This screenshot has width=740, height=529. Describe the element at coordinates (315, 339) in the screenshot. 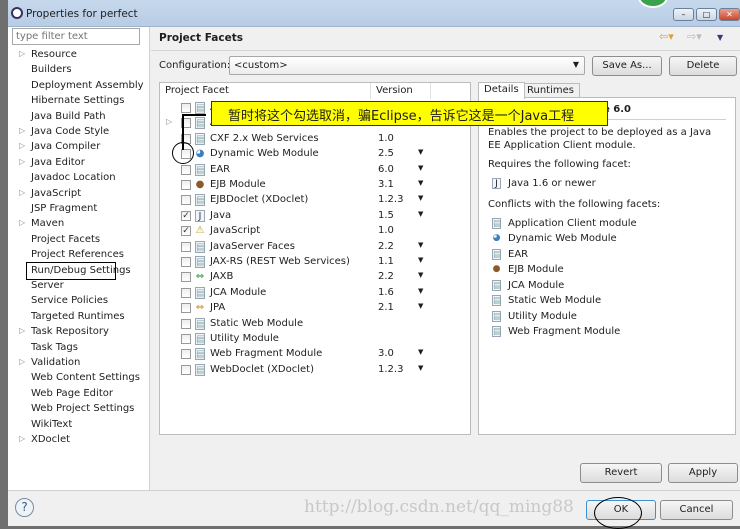

I see `table-row: ▤ Utility Module` at that location.